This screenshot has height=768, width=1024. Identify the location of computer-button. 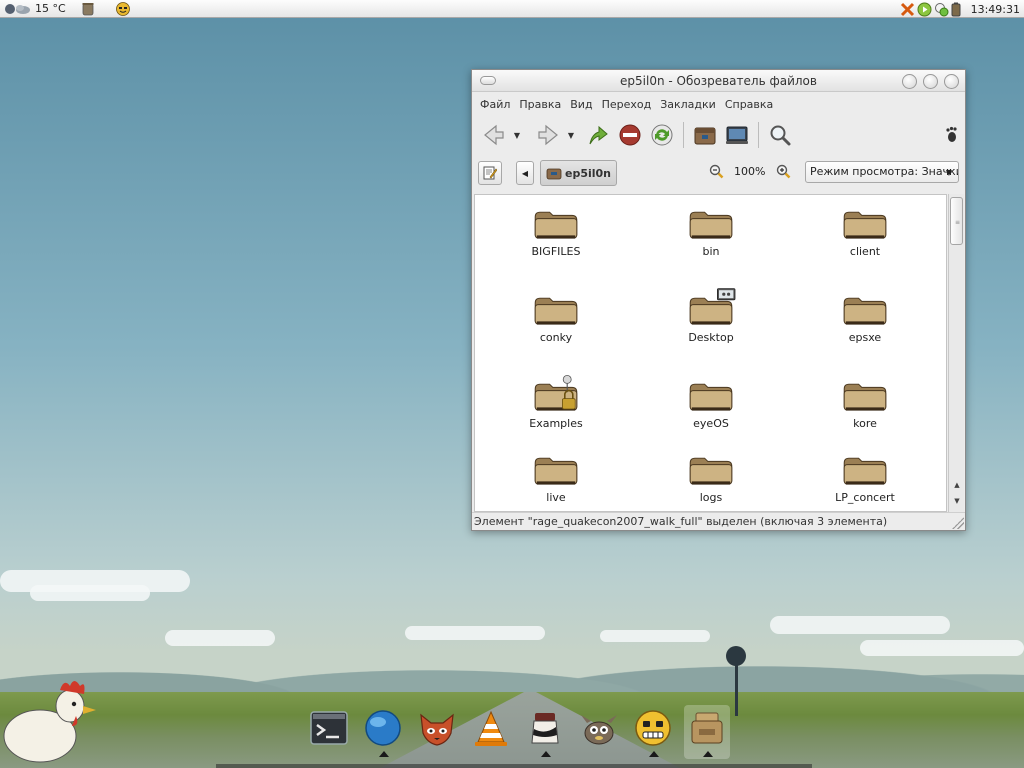
(737, 135).